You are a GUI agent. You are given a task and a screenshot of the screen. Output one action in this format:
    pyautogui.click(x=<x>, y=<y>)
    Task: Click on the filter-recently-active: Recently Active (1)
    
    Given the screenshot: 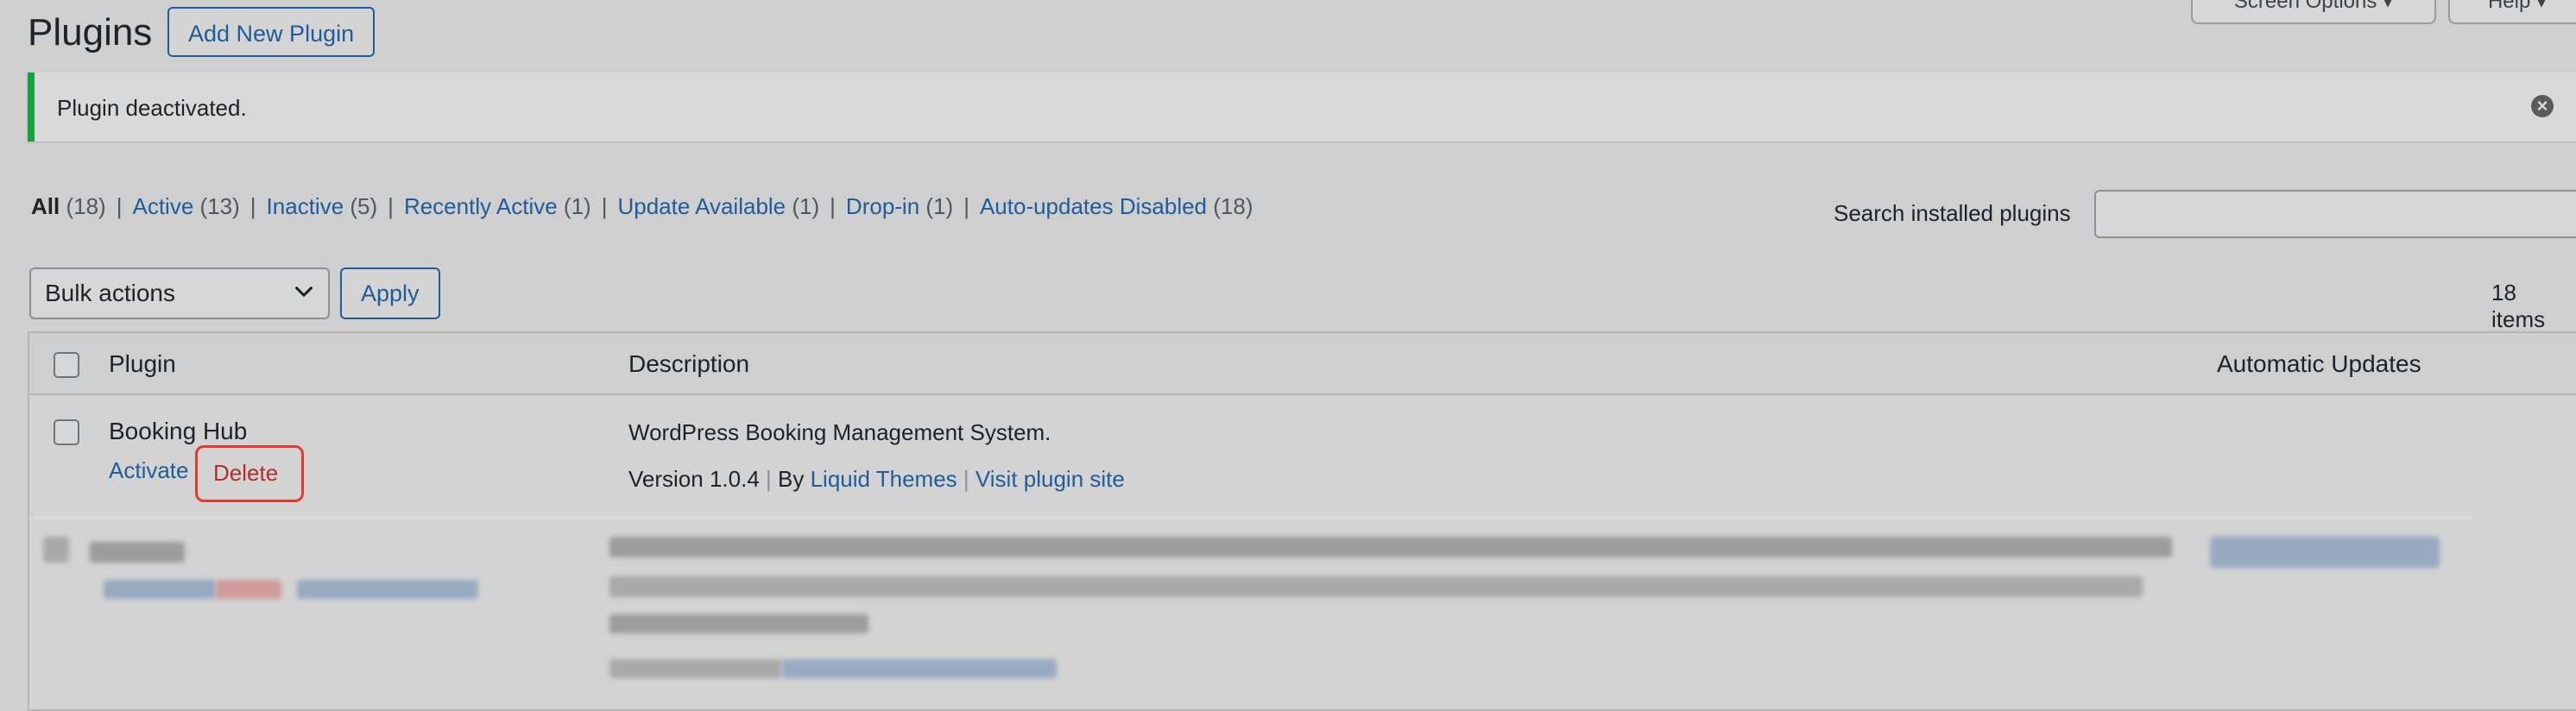 What is the action you would take?
    pyautogui.click(x=497, y=206)
    